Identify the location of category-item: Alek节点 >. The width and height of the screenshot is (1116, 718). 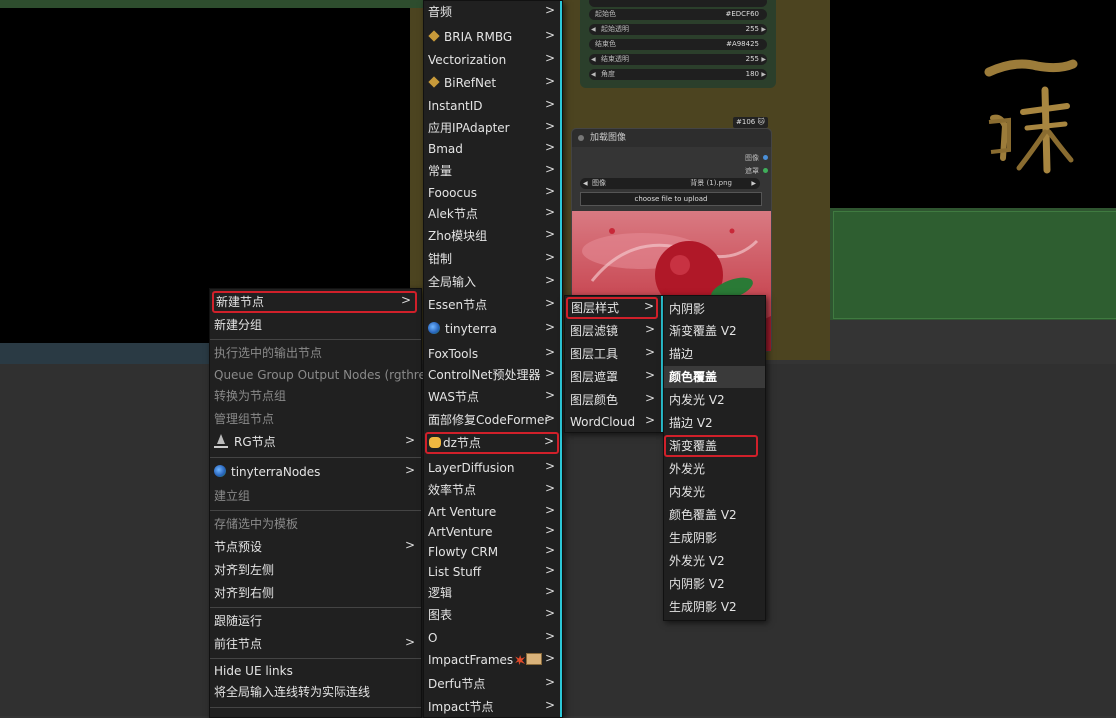
(492, 214).